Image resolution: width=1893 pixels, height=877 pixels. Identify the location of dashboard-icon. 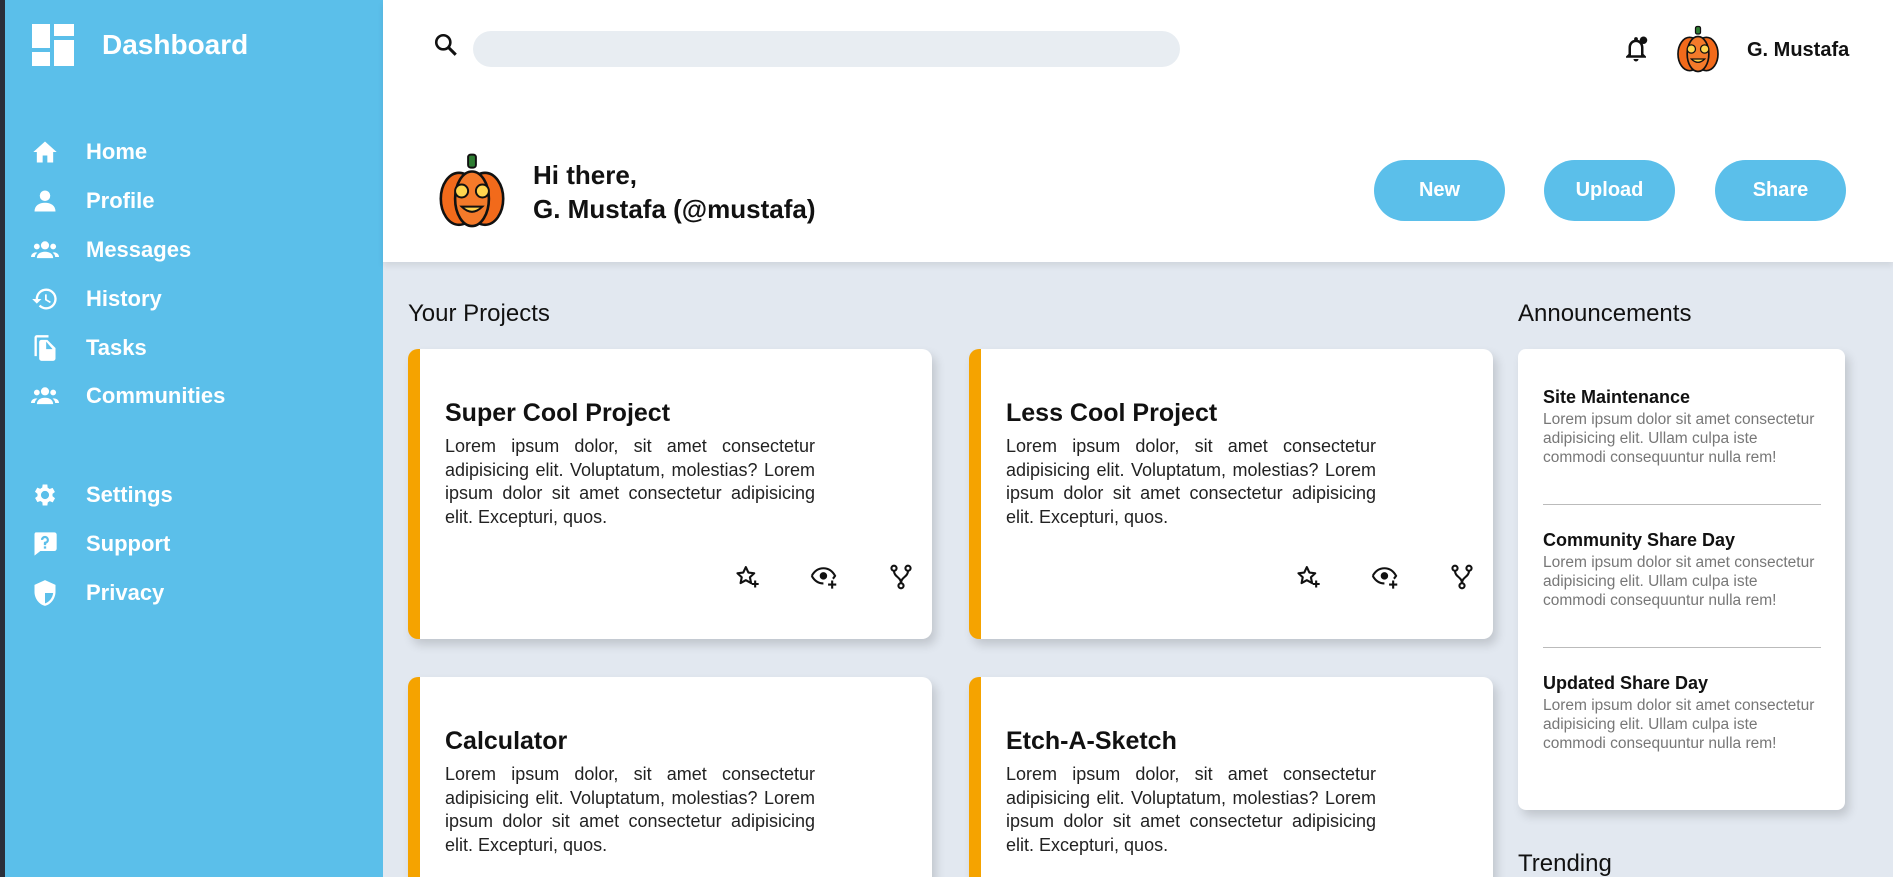
(53, 45).